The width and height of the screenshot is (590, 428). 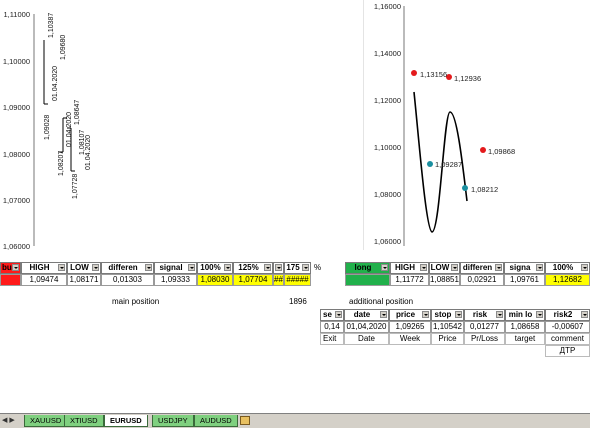 What do you see at coordinates (433, 74) in the screenshot?
I see `point-label: 1,13156` at bounding box center [433, 74].